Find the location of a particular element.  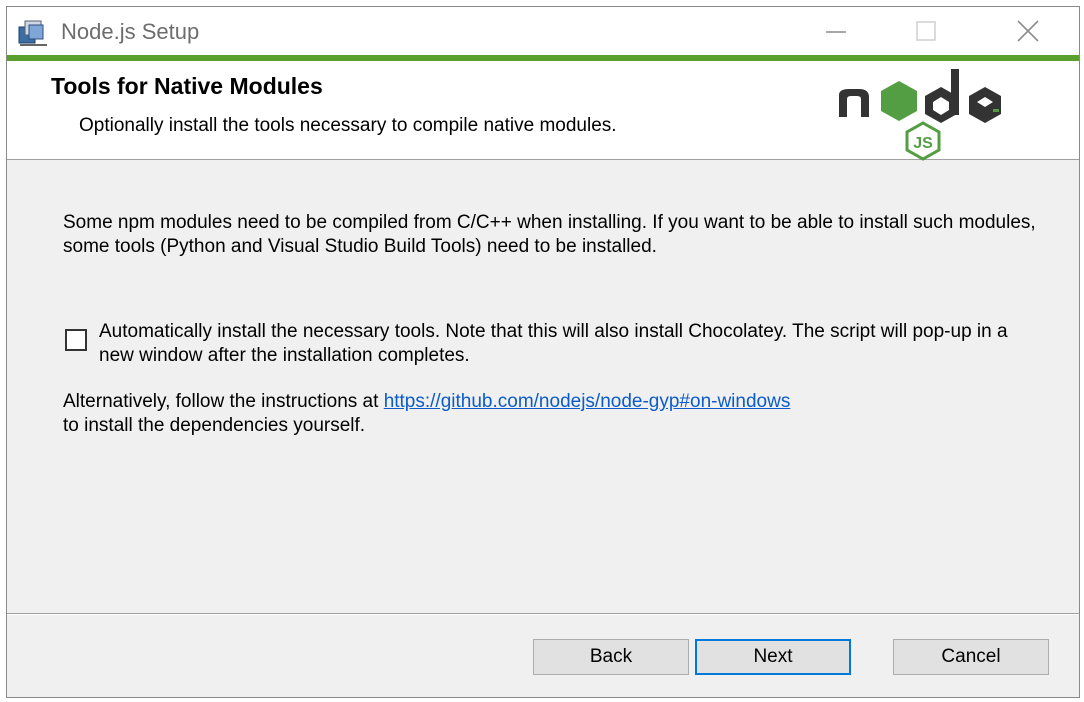

minimize-icon is located at coordinates (836, 32).